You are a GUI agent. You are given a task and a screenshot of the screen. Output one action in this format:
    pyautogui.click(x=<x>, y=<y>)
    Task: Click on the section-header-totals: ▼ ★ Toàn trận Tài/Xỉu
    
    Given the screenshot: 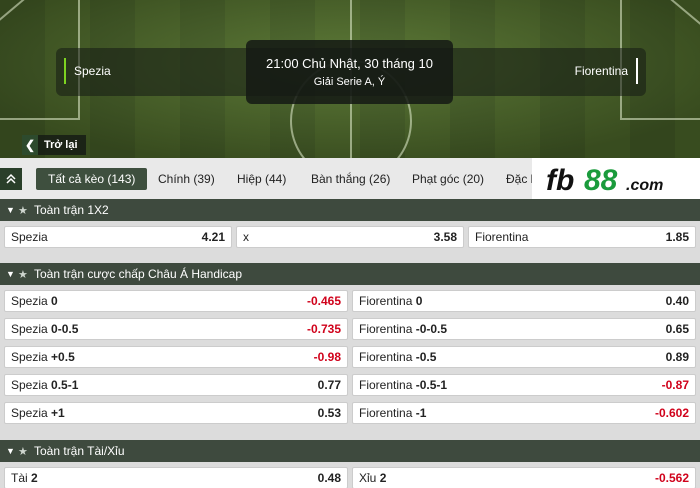 What is the action you would take?
    pyautogui.click(x=350, y=451)
    